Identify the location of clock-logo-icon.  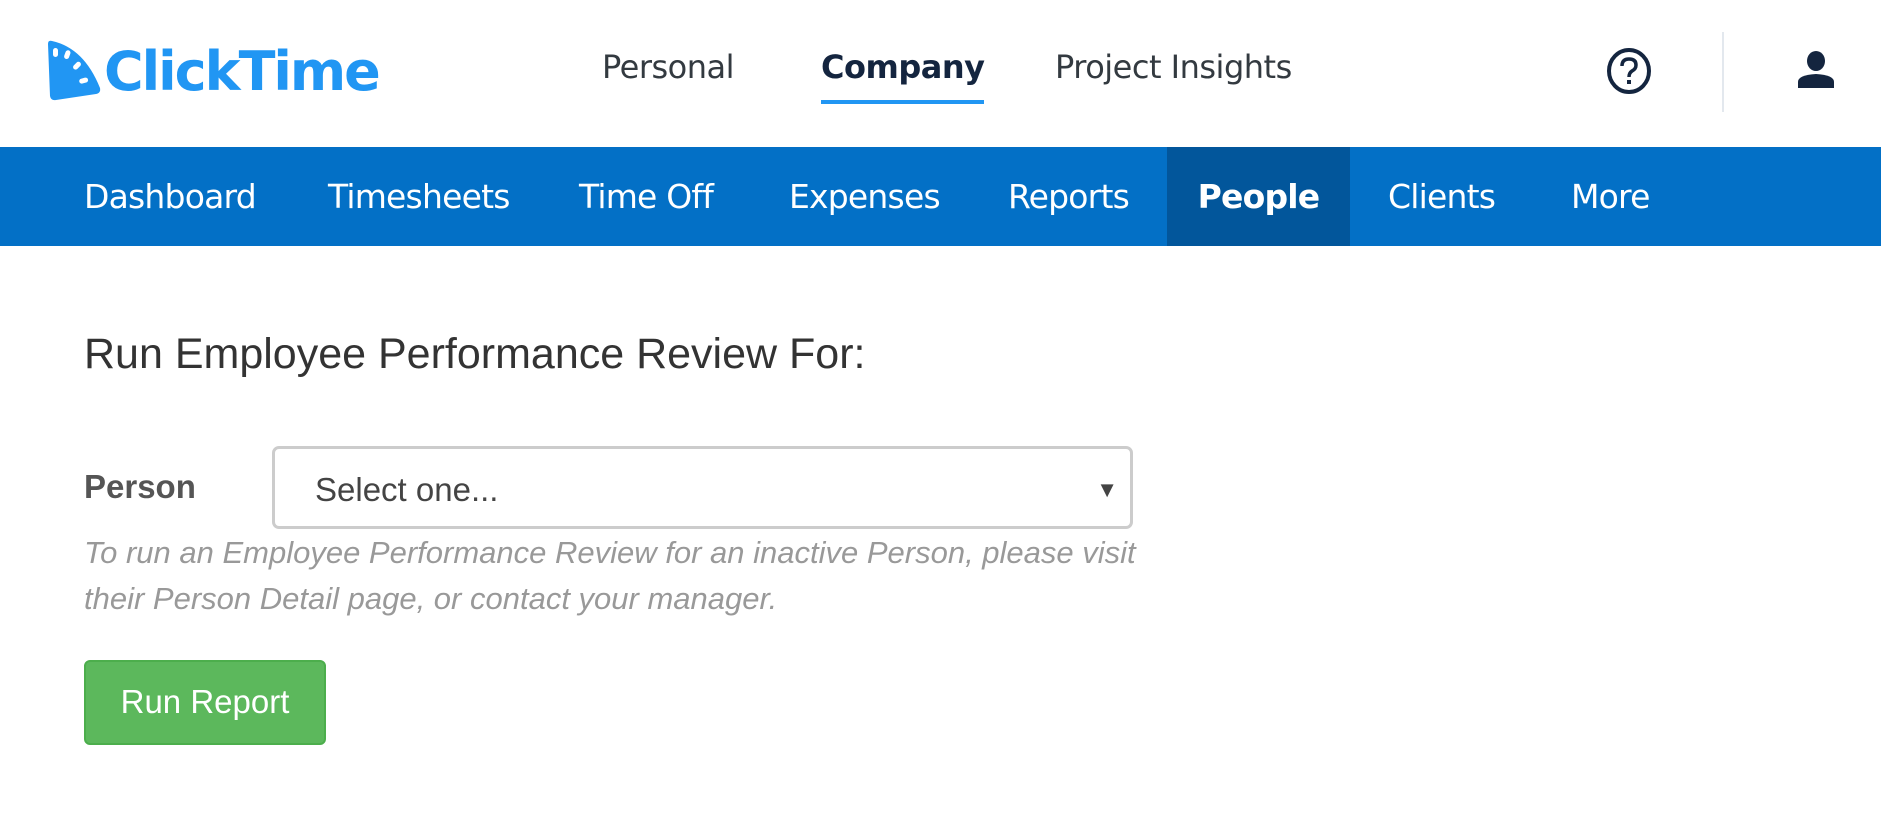
(74, 70).